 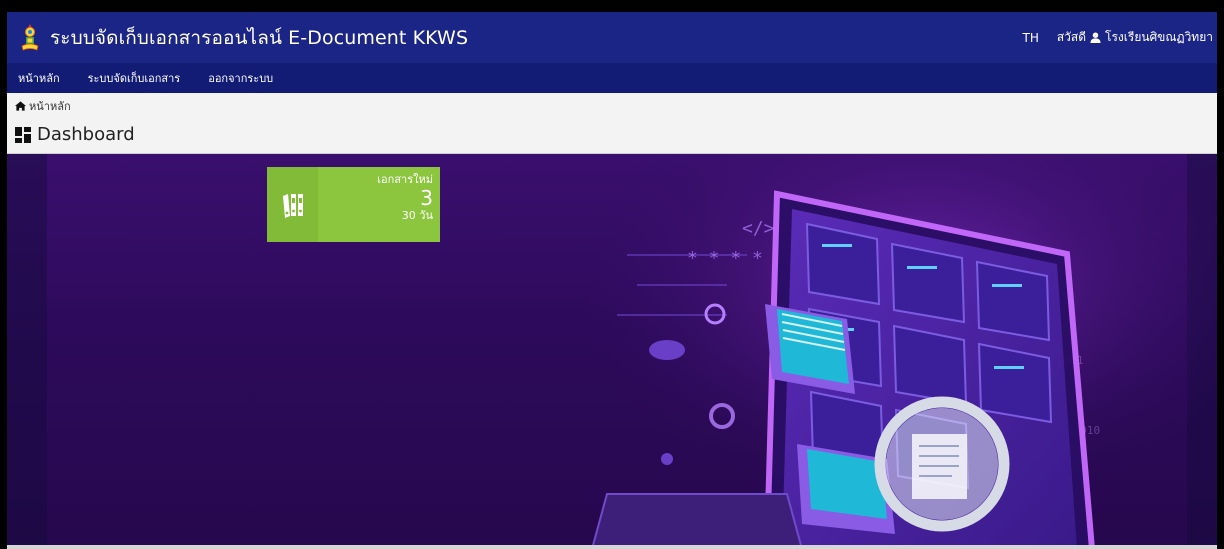 I want to click on page-title: Dashboard, so click(x=86, y=134).